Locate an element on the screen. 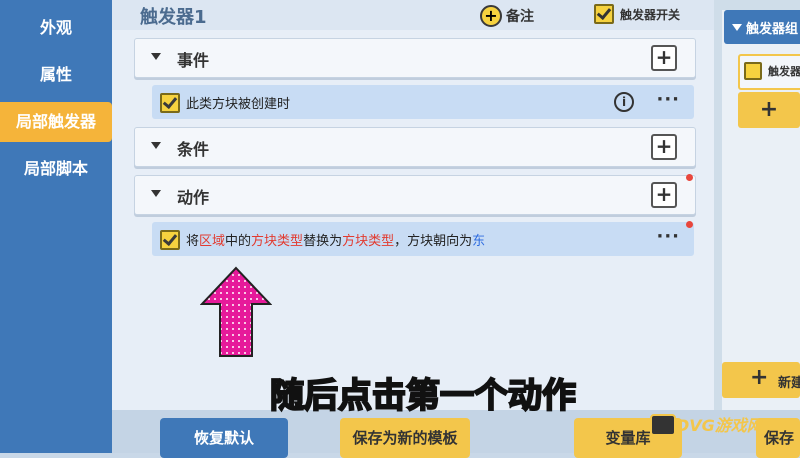 The height and width of the screenshot is (458, 800). note-label: 备注 is located at coordinates (520, 16).